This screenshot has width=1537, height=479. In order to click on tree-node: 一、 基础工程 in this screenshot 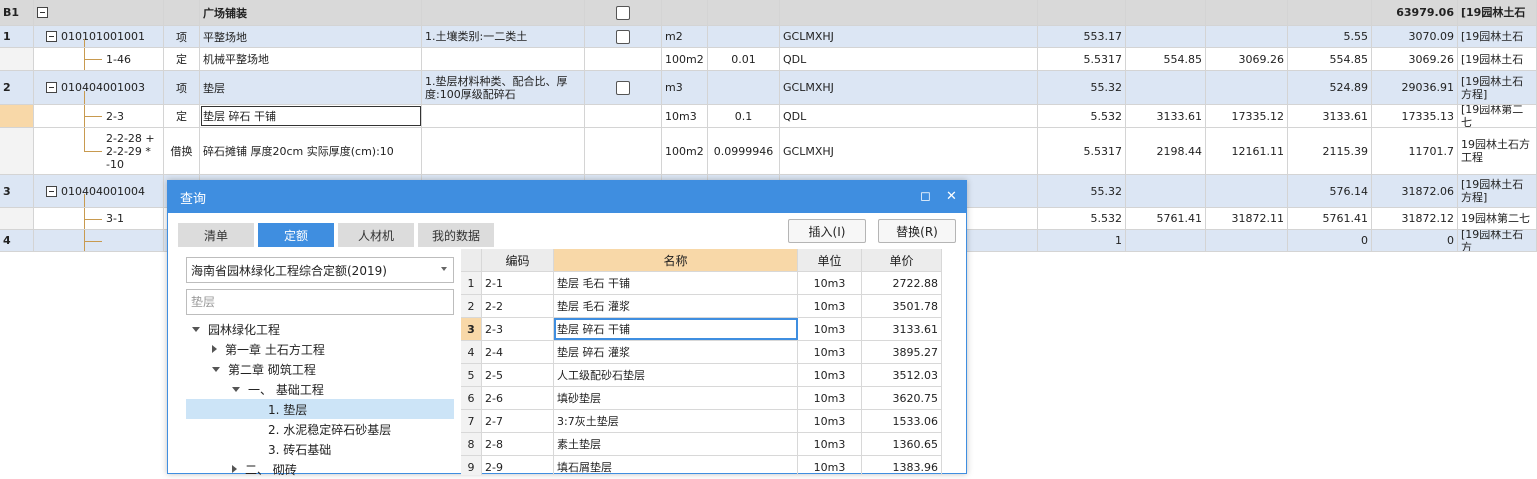, I will do `click(320, 389)`.